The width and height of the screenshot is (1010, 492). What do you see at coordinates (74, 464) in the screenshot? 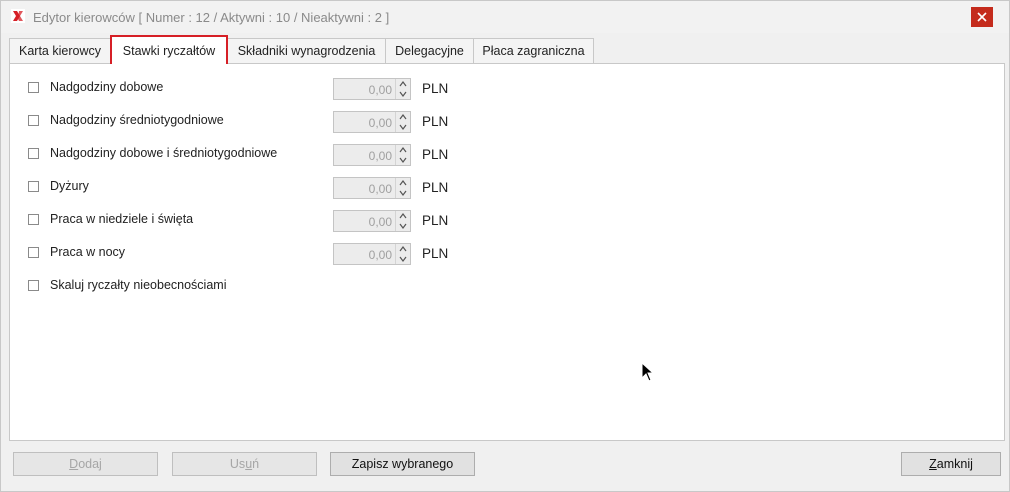
I see `add-button-mnemonic: D` at bounding box center [74, 464].